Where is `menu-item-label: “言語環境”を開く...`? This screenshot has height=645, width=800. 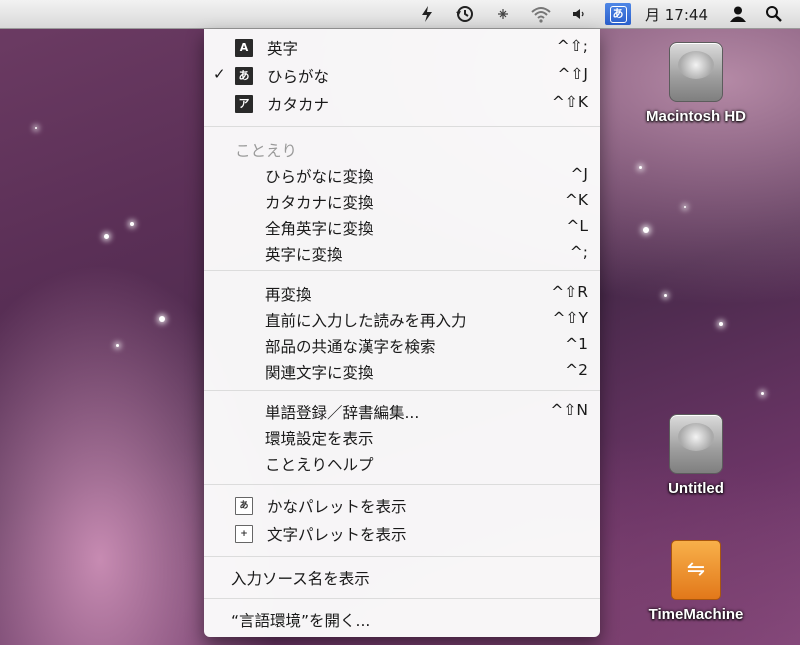 menu-item-label: “言語環境”を開く... is located at coordinates (301, 621).